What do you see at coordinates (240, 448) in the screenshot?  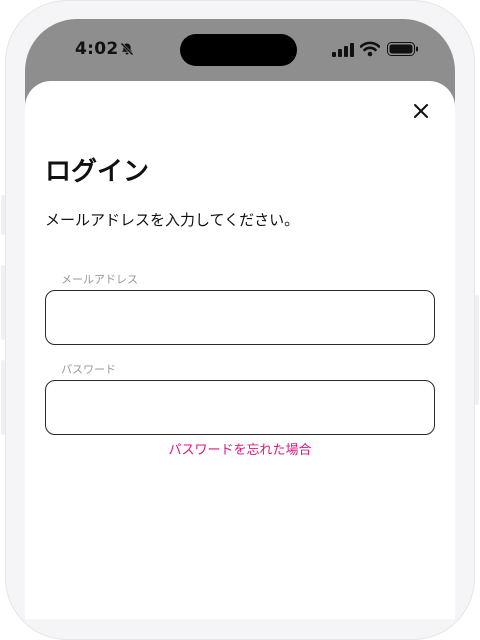 I see `forgot-password-link: パスワードを忘れた場合` at bounding box center [240, 448].